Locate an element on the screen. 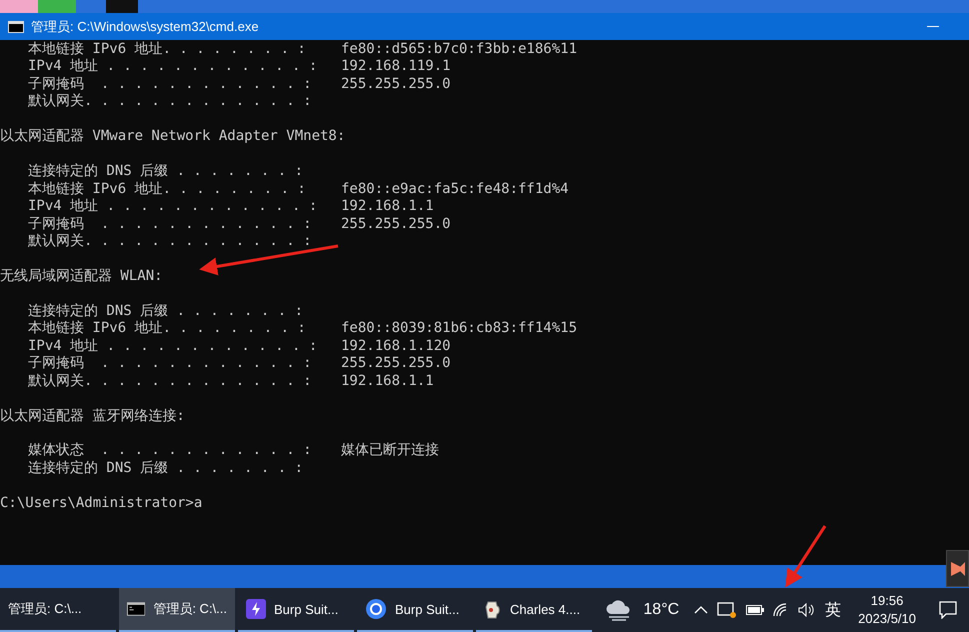 The width and height of the screenshot is (969, 632). floating-widget is located at coordinates (957, 568).